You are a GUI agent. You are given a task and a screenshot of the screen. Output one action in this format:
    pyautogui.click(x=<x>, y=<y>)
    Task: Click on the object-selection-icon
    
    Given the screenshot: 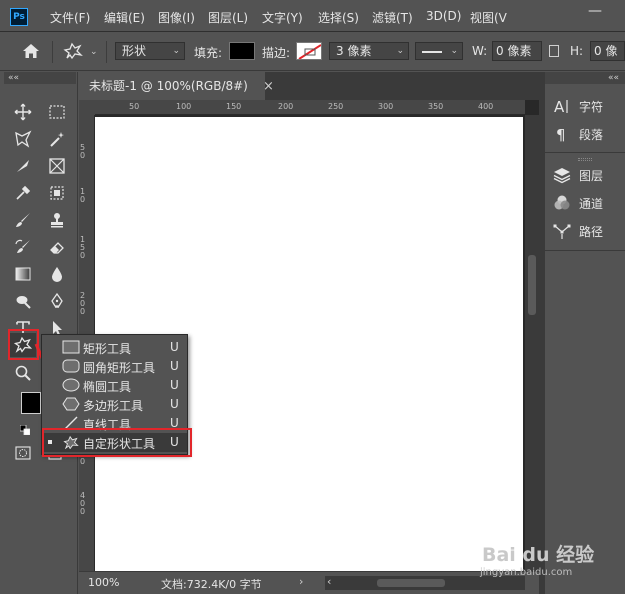 What is the action you would take?
    pyautogui.click(x=57, y=193)
    